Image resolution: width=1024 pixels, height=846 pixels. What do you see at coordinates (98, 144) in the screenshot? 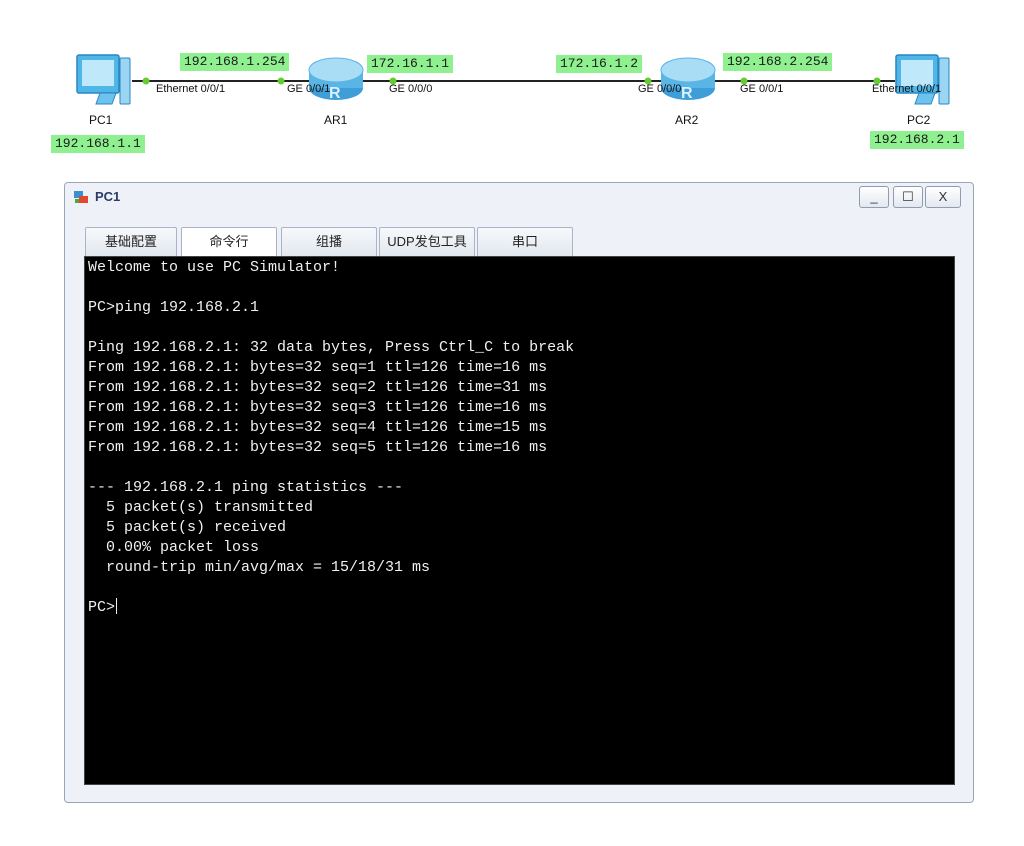
I see `ip-pc1: 192.168.1.1` at bounding box center [98, 144].